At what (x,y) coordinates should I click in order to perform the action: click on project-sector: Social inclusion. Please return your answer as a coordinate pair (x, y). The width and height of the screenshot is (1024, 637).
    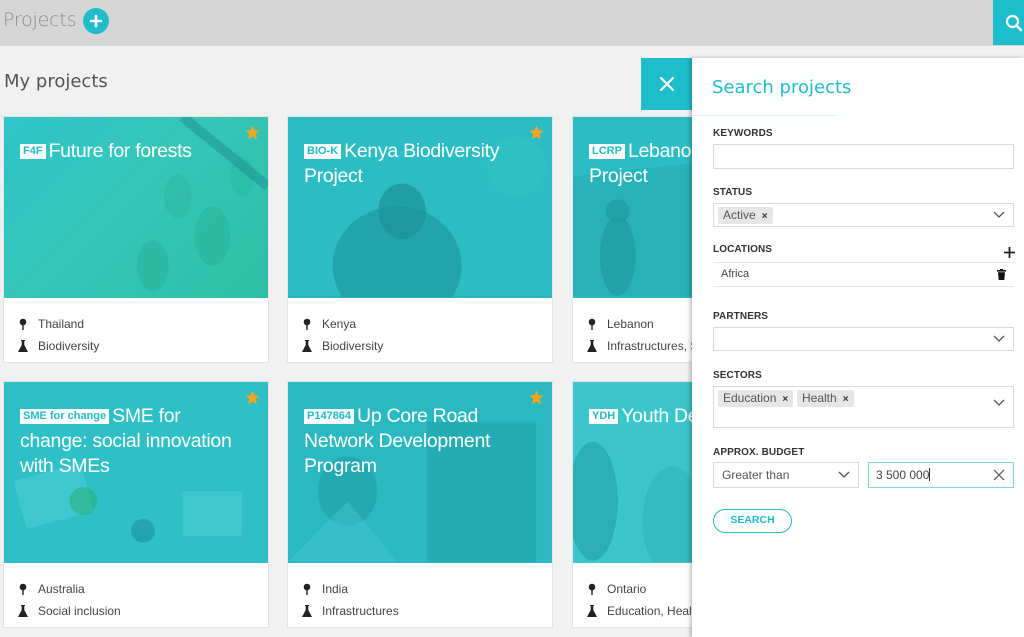
    Looking at the image, I should click on (139, 611).